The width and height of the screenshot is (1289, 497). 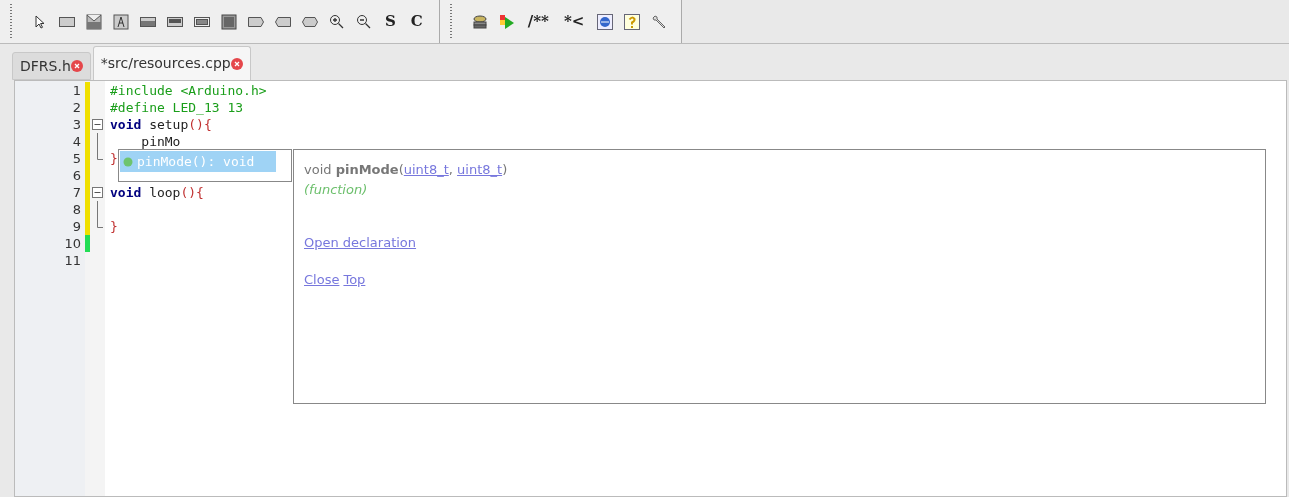 I want to click on file-tab: DFRS.h, so click(x=51, y=66).